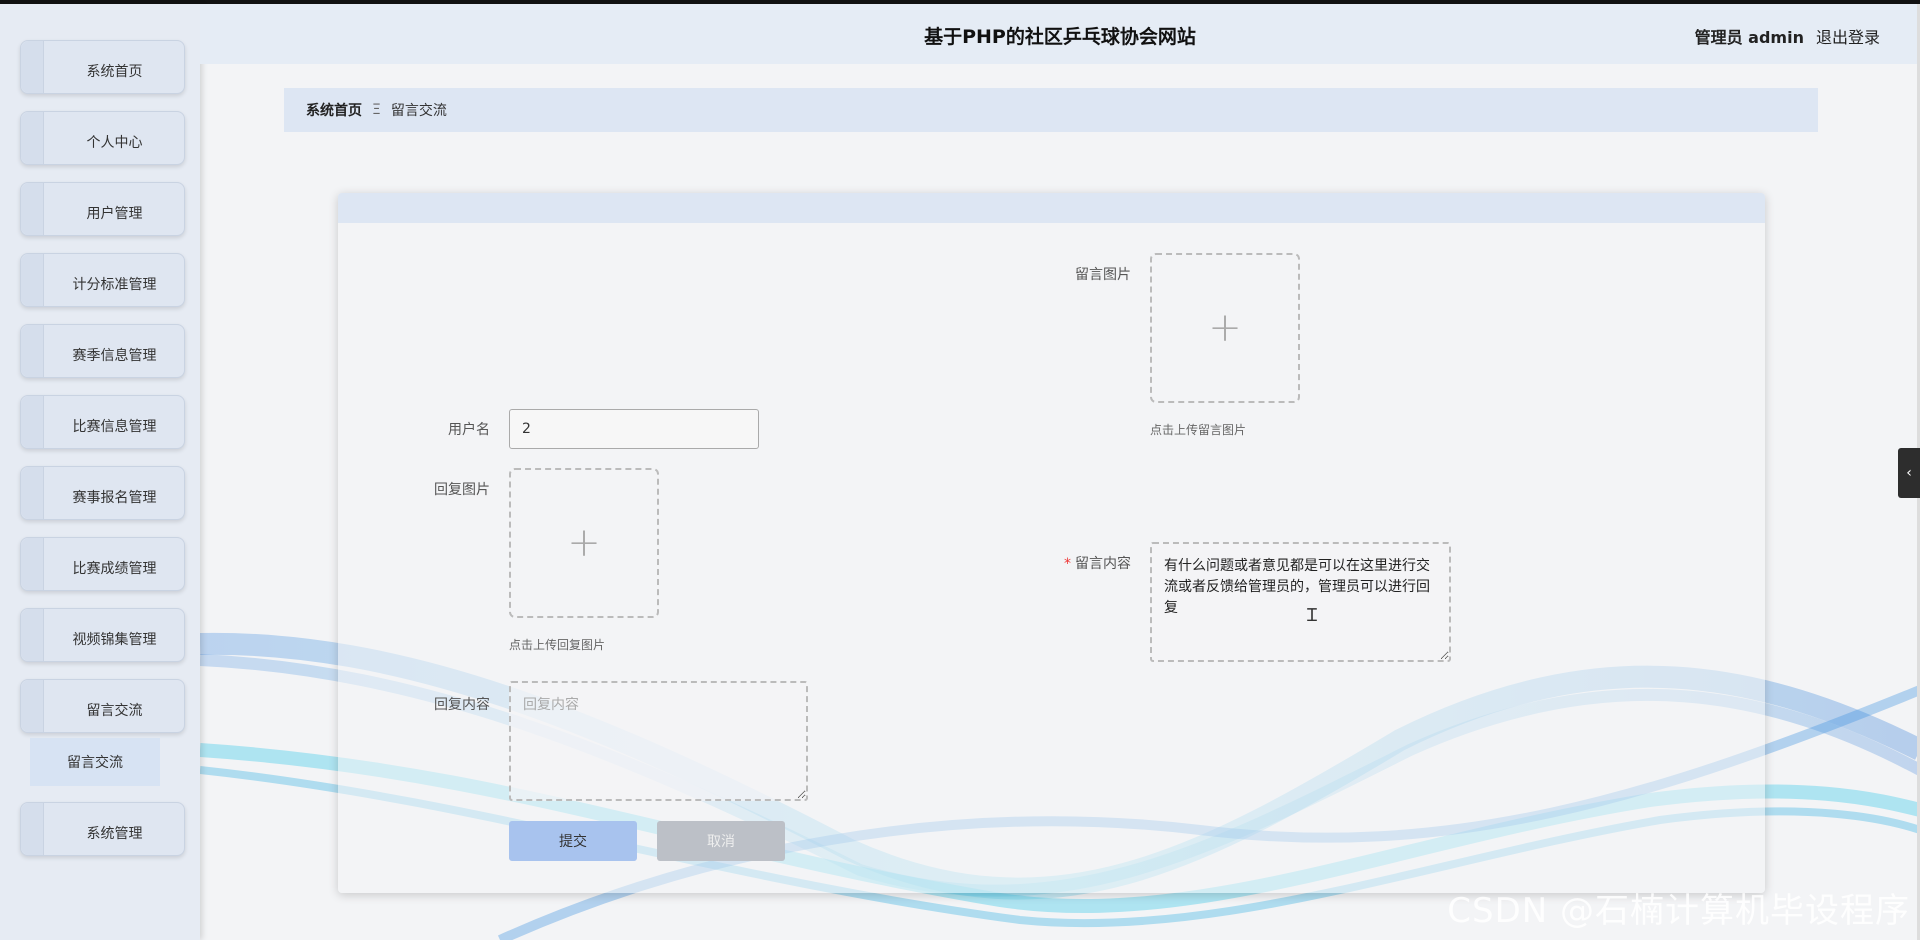 The width and height of the screenshot is (1920, 940). Describe the element at coordinates (114, 214) in the screenshot. I see `sidebar-item-label: 用户管理` at that location.